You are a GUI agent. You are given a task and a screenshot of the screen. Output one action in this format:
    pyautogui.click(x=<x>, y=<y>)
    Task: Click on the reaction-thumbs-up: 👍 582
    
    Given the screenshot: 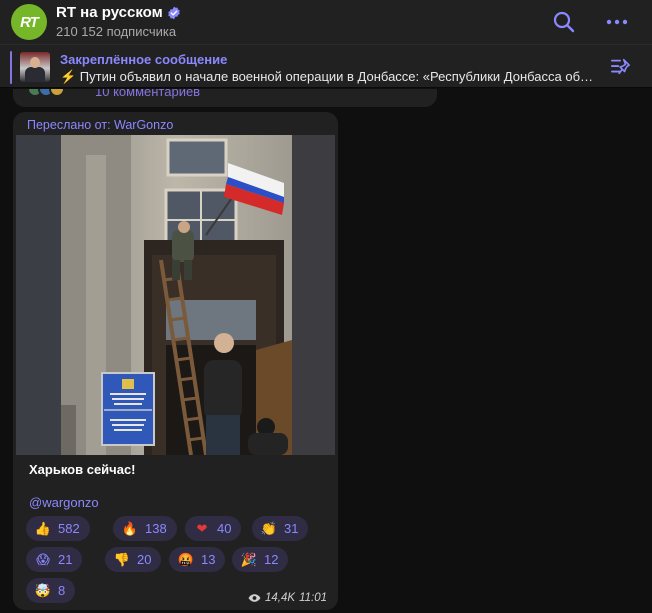 What is the action you would take?
    pyautogui.click(x=58, y=528)
    